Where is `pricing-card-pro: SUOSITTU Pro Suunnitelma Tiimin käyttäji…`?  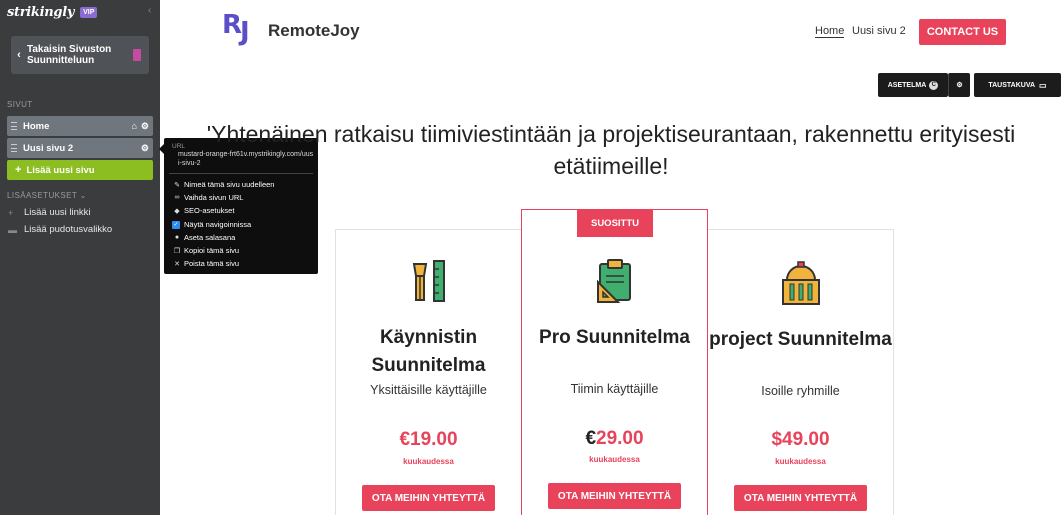
pricing-card-pro: SUOSITTU Pro Suunnitelma Tiimin käyttäji… is located at coordinates (614, 362).